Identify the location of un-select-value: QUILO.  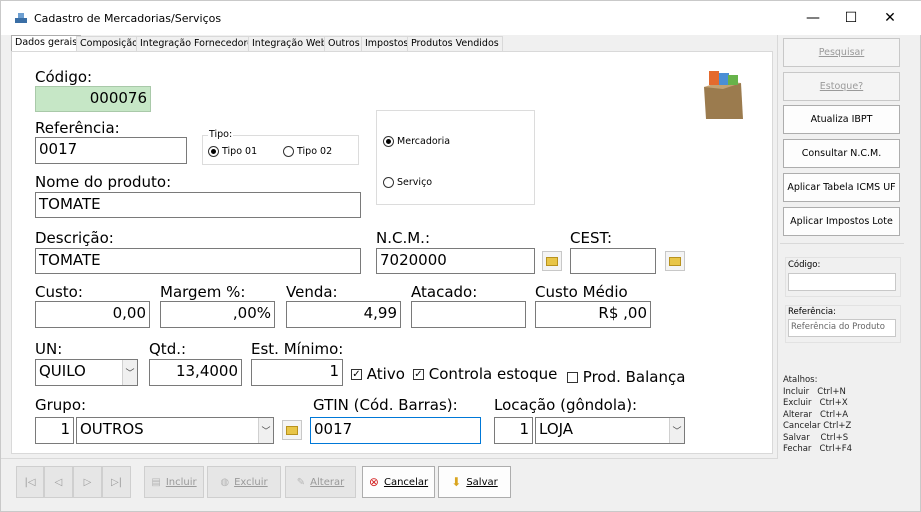
(62, 371).